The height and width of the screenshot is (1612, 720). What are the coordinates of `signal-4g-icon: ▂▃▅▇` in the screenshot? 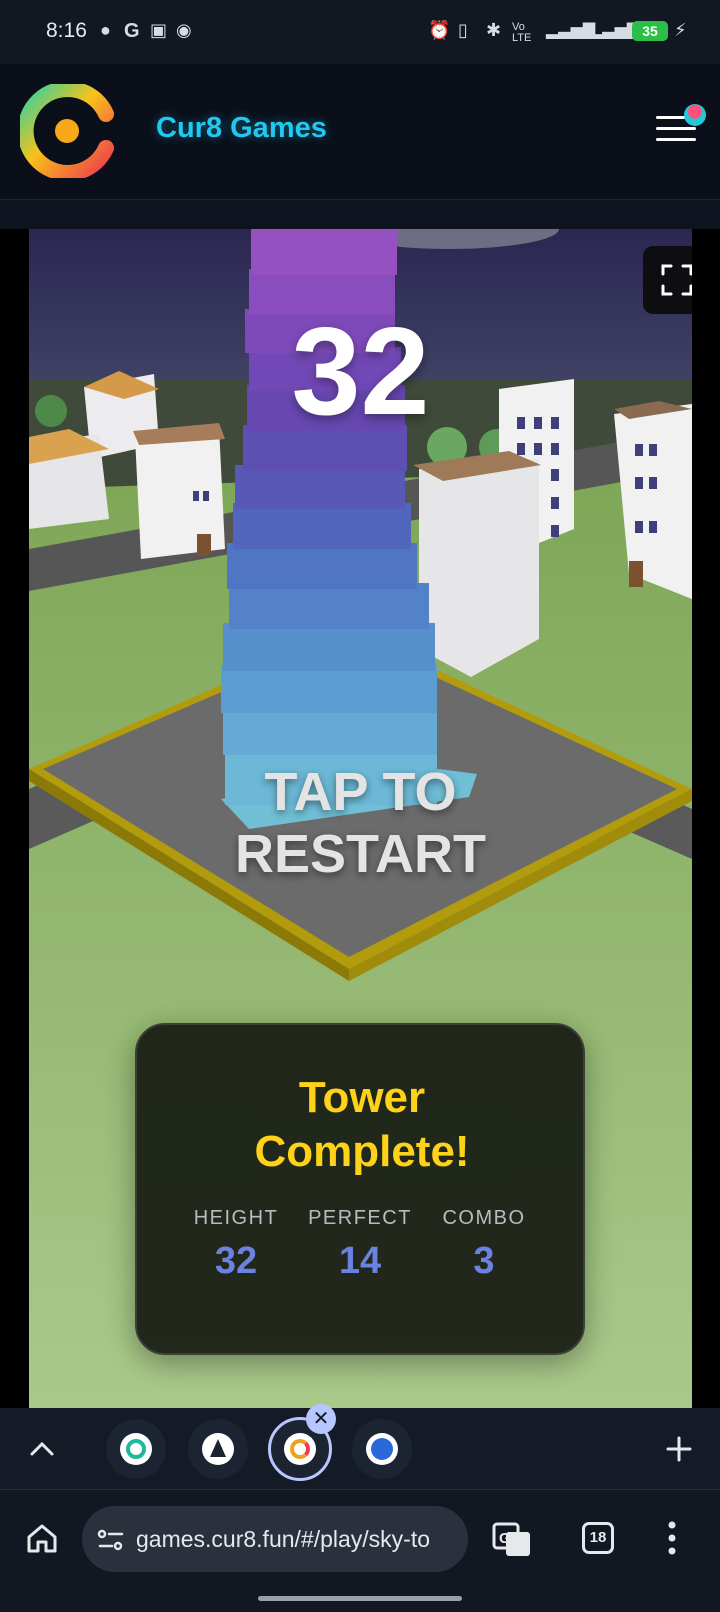 It's located at (571, 30).